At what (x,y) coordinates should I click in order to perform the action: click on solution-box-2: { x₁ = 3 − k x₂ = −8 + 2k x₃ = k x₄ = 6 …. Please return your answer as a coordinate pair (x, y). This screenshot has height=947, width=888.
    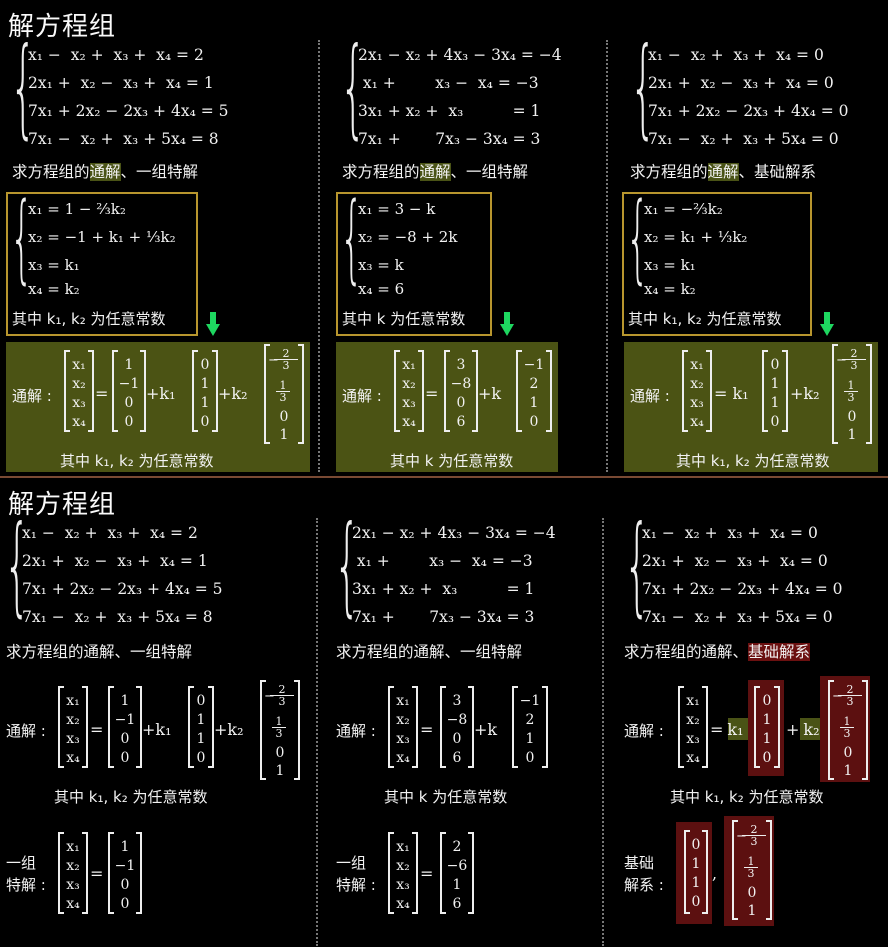
    Looking at the image, I should click on (414, 263).